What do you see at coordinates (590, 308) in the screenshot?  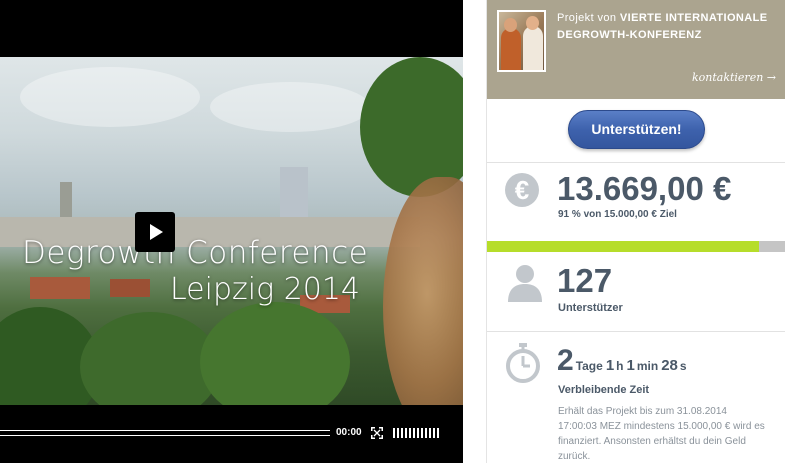 I see `supporters-label: Unterstützer` at bounding box center [590, 308].